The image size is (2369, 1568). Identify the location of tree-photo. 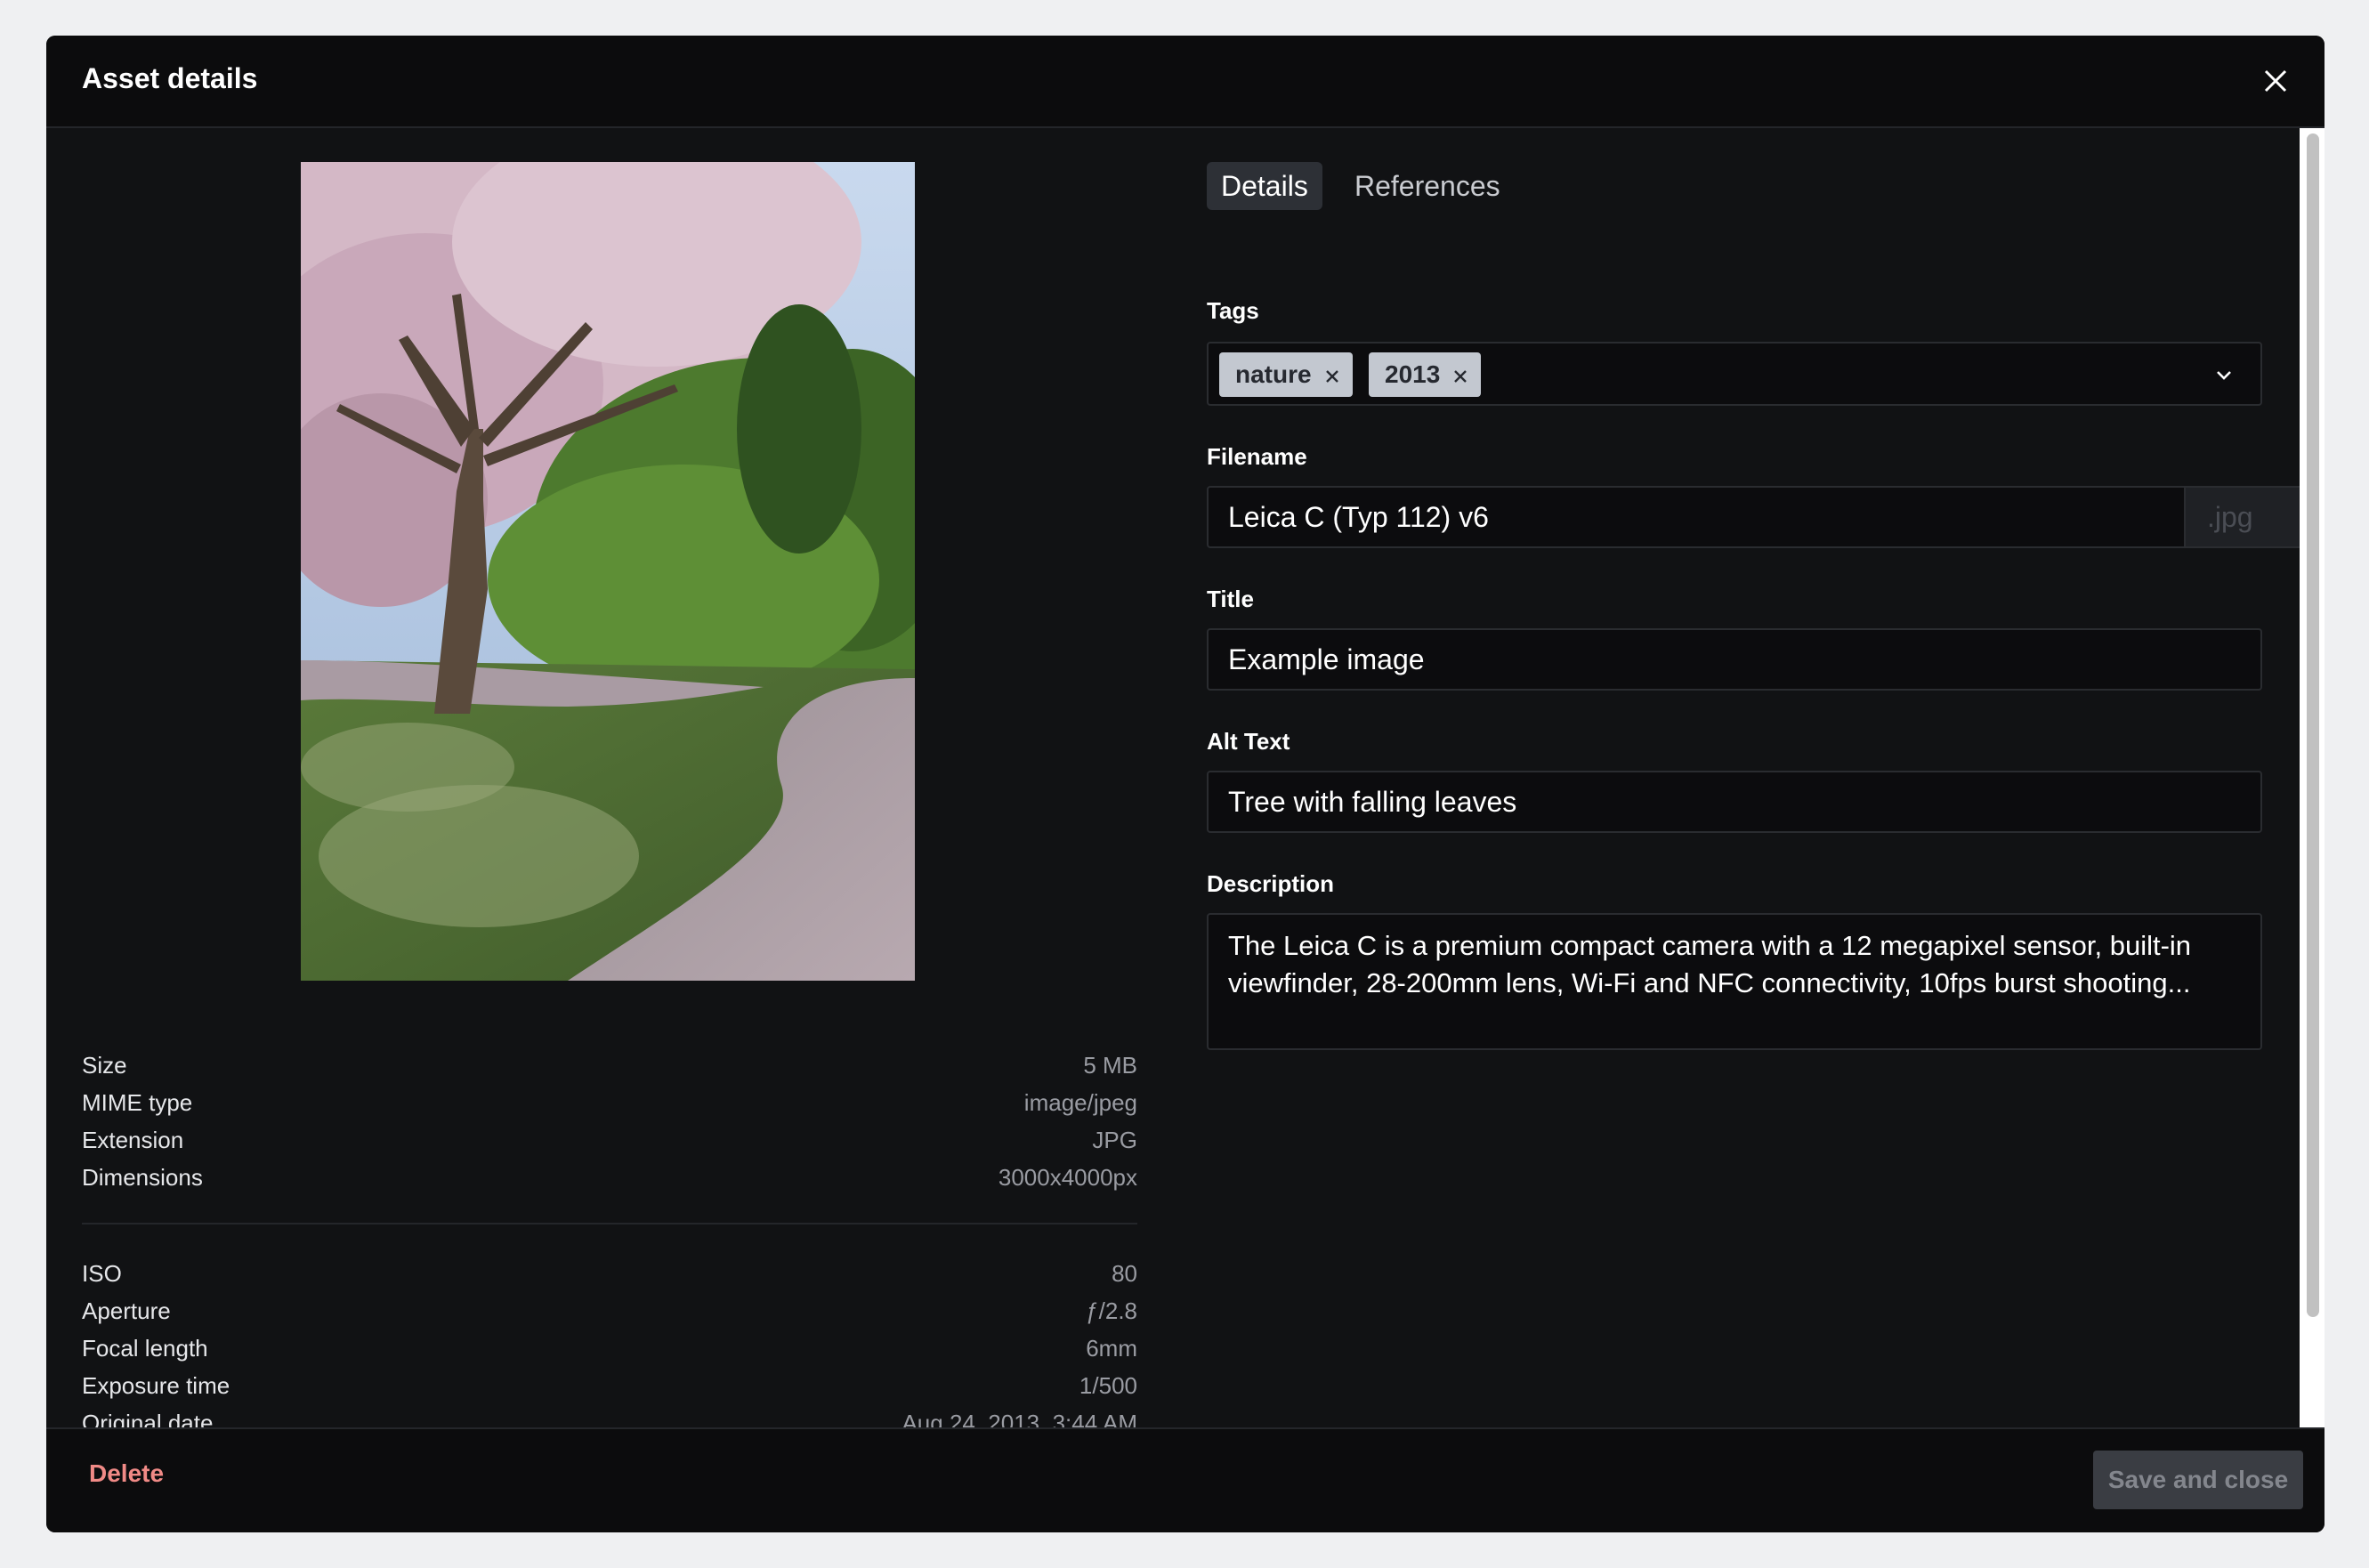
(608, 571).